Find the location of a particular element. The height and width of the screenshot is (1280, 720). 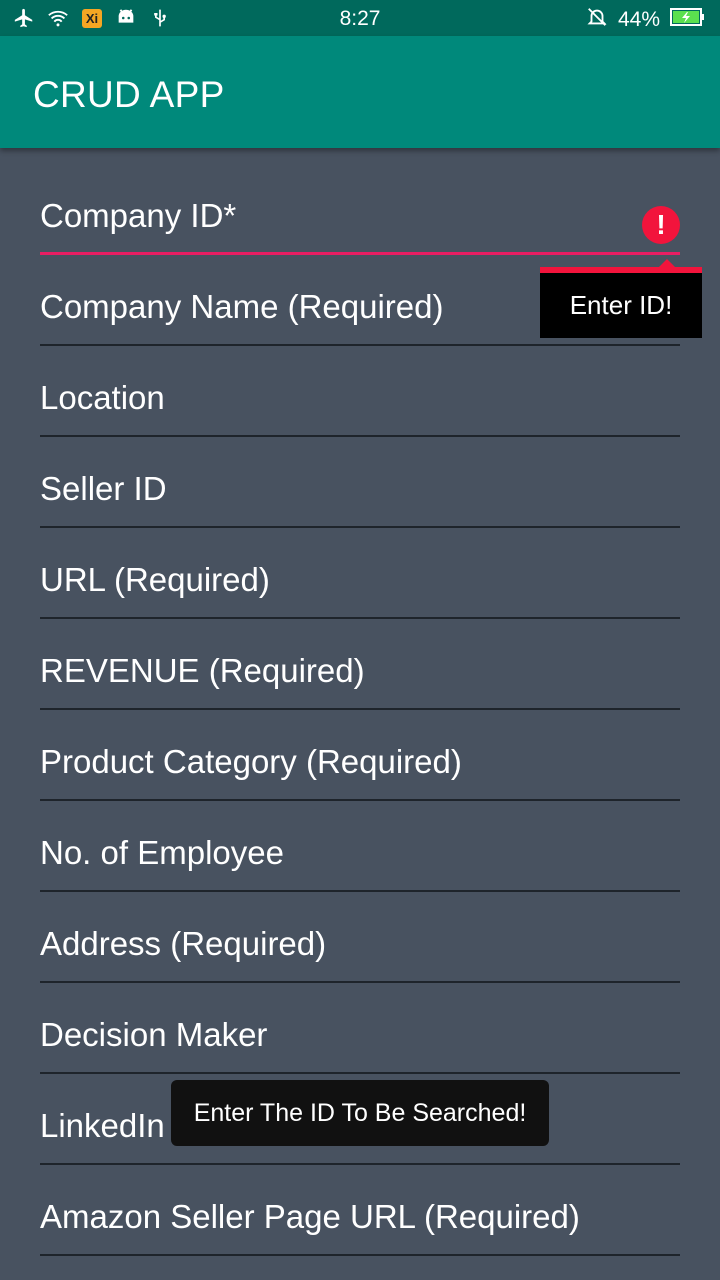

field-label: Address (Required) is located at coordinates (183, 943).